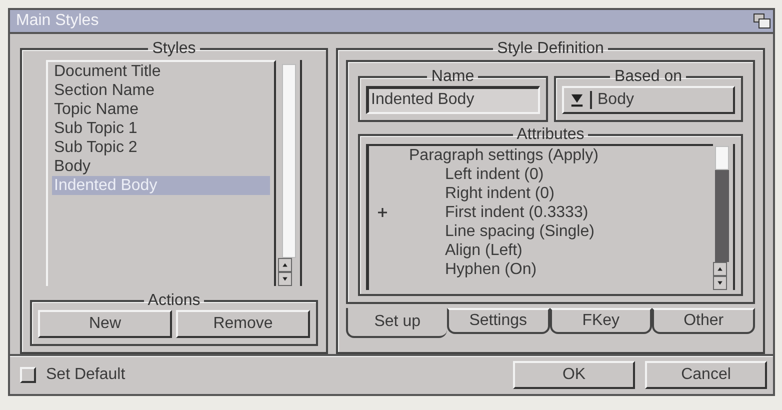 This screenshot has height=410, width=782. I want to click on dialog-button: Cancel, so click(706, 375).